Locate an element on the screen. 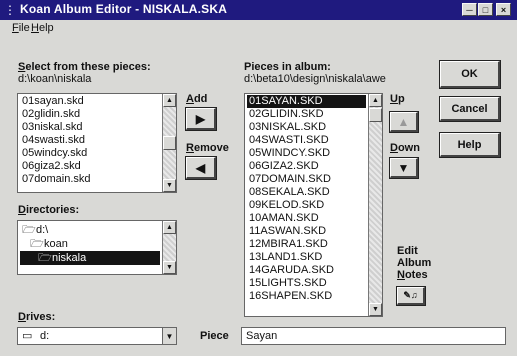 Image resolution: width=517 pixels, height=356 pixels. maximize-button: □ is located at coordinates (485, 9).